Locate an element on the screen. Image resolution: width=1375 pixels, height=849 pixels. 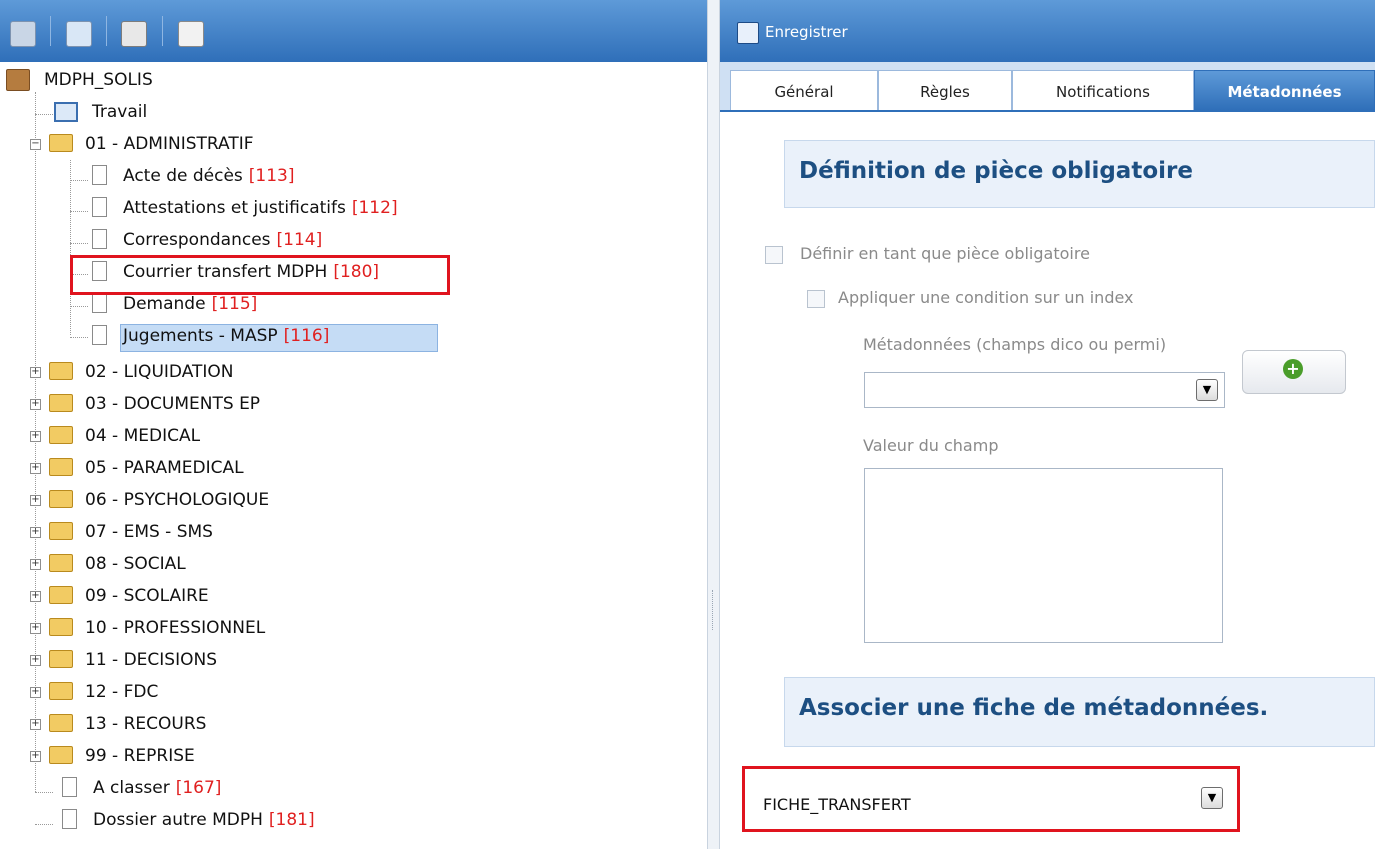
properties-toolbar: Enregistrer is located at coordinates (1047, 31).